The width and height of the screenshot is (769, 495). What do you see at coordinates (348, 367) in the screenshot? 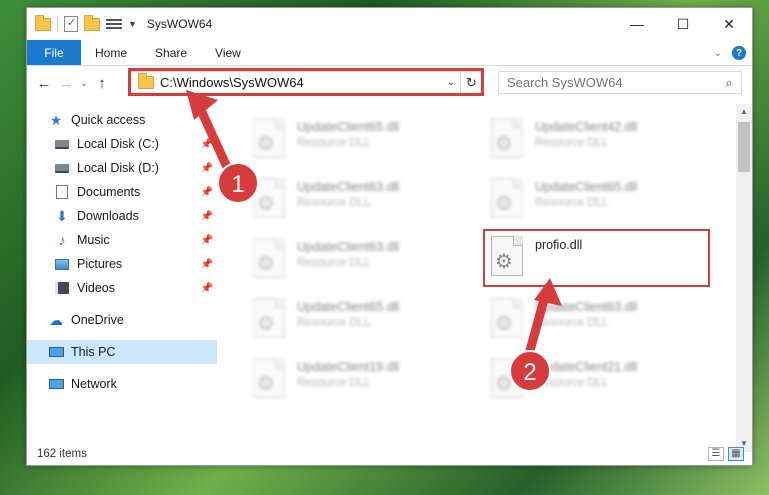
I see `file-name: UpdateClient19.dll` at bounding box center [348, 367].